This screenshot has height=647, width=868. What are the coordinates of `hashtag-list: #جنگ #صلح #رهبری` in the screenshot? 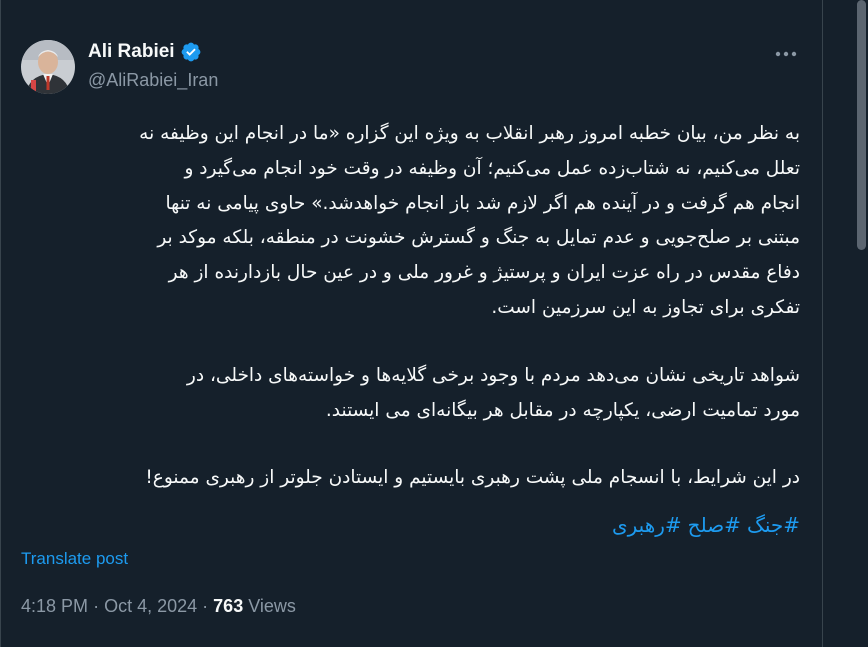 It's located at (706, 525).